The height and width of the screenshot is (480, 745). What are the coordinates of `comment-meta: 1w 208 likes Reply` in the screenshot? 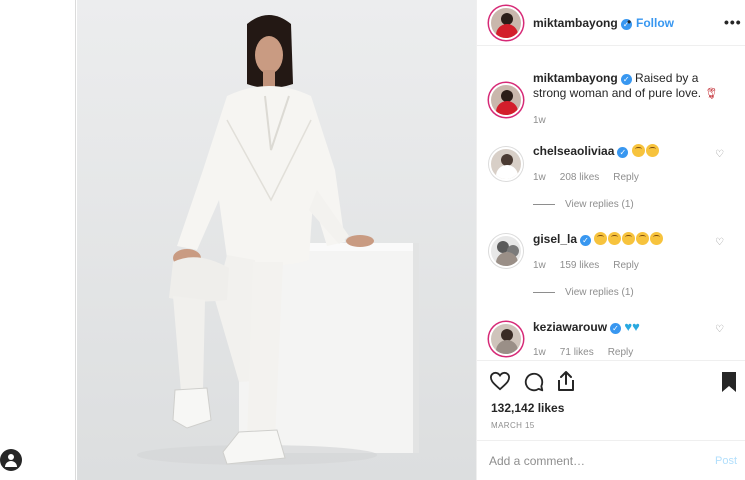 It's located at (593, 177).